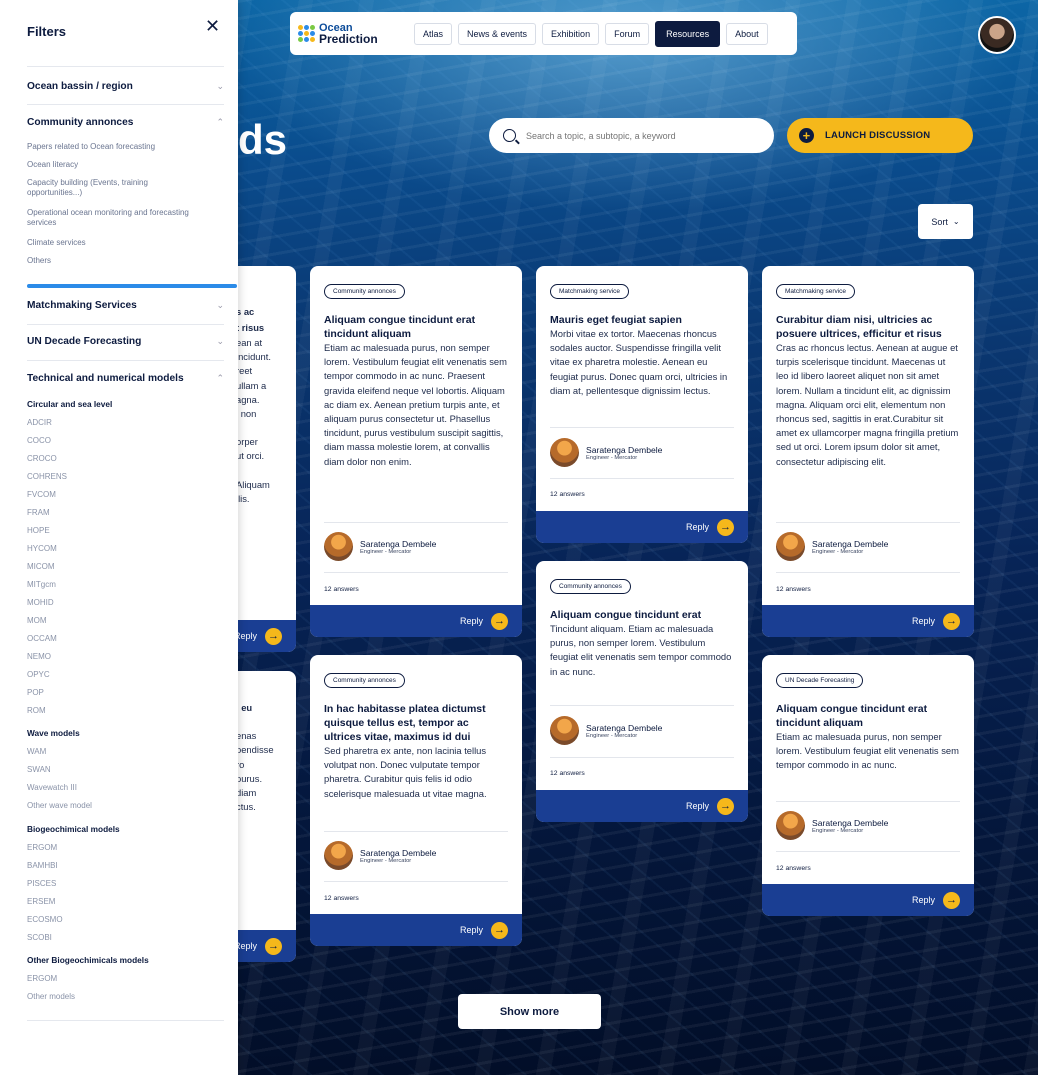  Describe the element at coordinates (125, 378) in the screenshot. I see `filter-section-technical-models: Technical and numerical models ⌃` at that location.